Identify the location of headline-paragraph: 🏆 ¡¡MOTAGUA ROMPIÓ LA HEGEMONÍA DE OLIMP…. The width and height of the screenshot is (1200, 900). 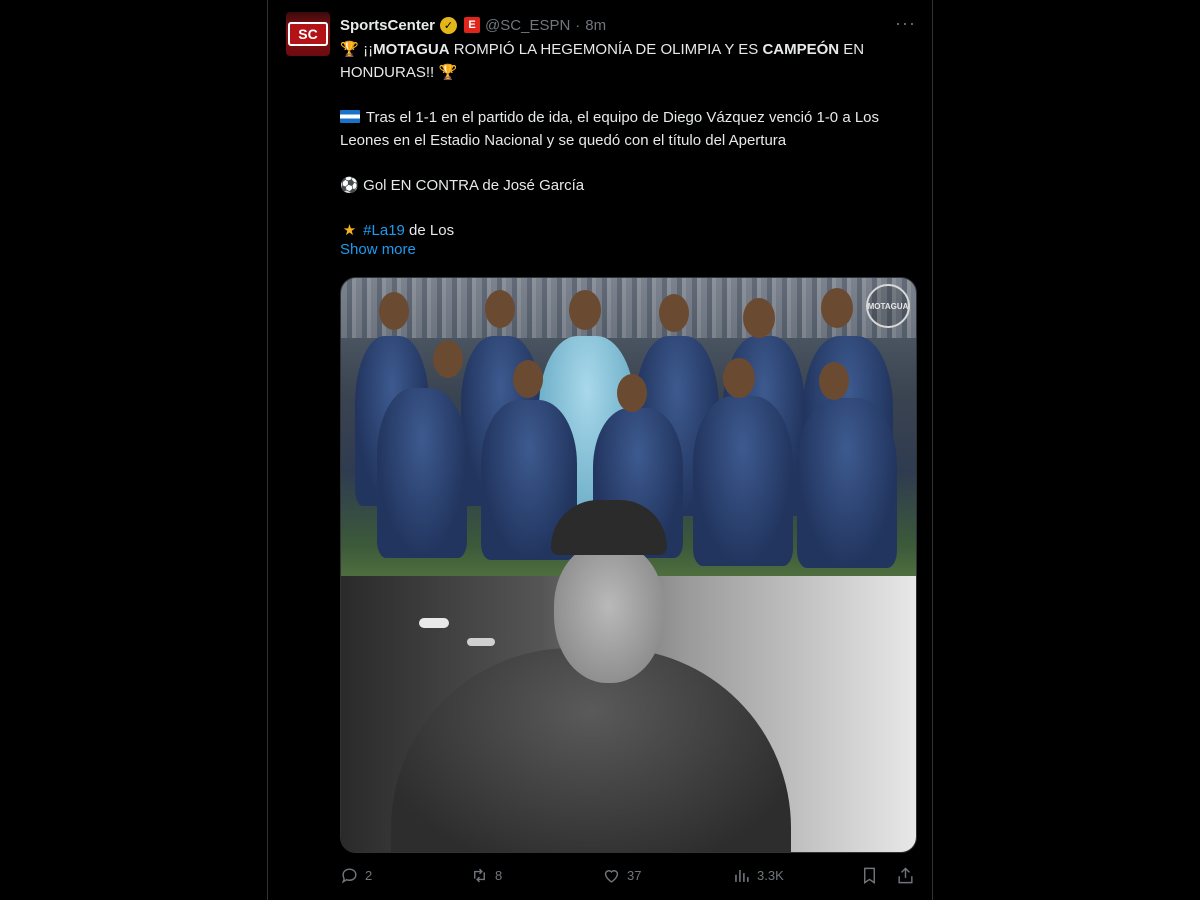
(630, 61).